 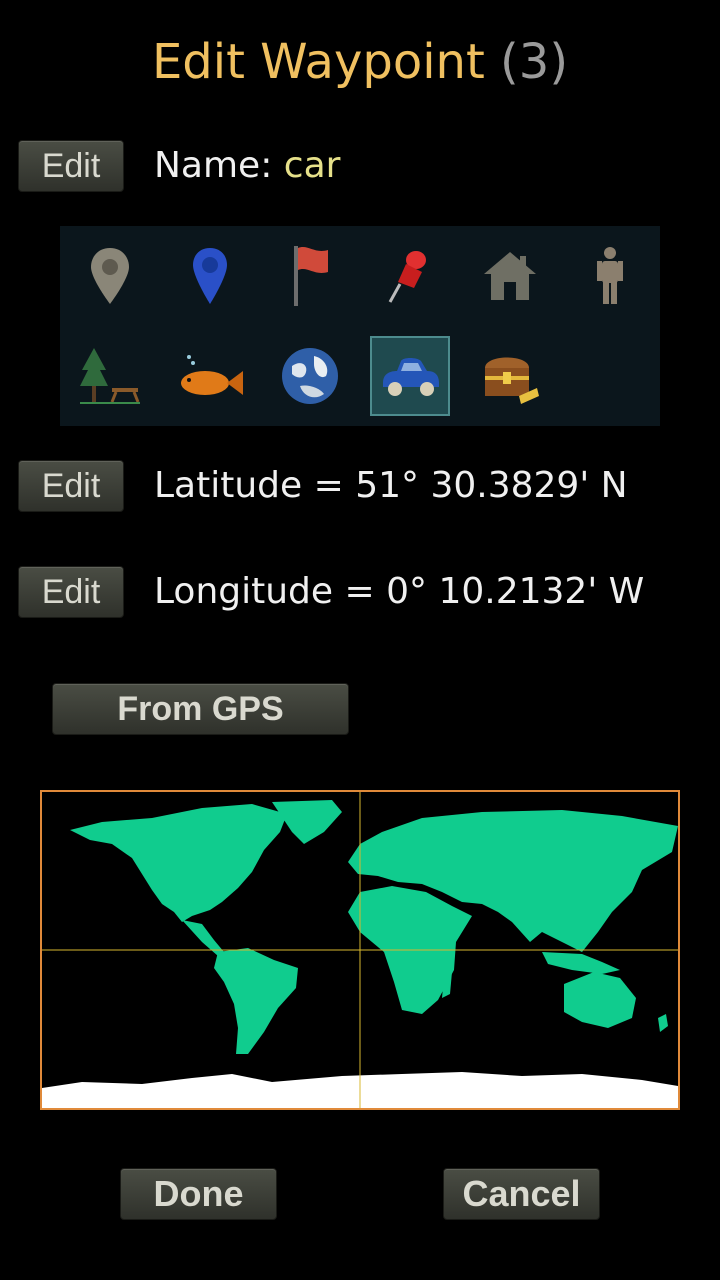 I want to click on red-push-pin-icon, so click(x=410, y=276).